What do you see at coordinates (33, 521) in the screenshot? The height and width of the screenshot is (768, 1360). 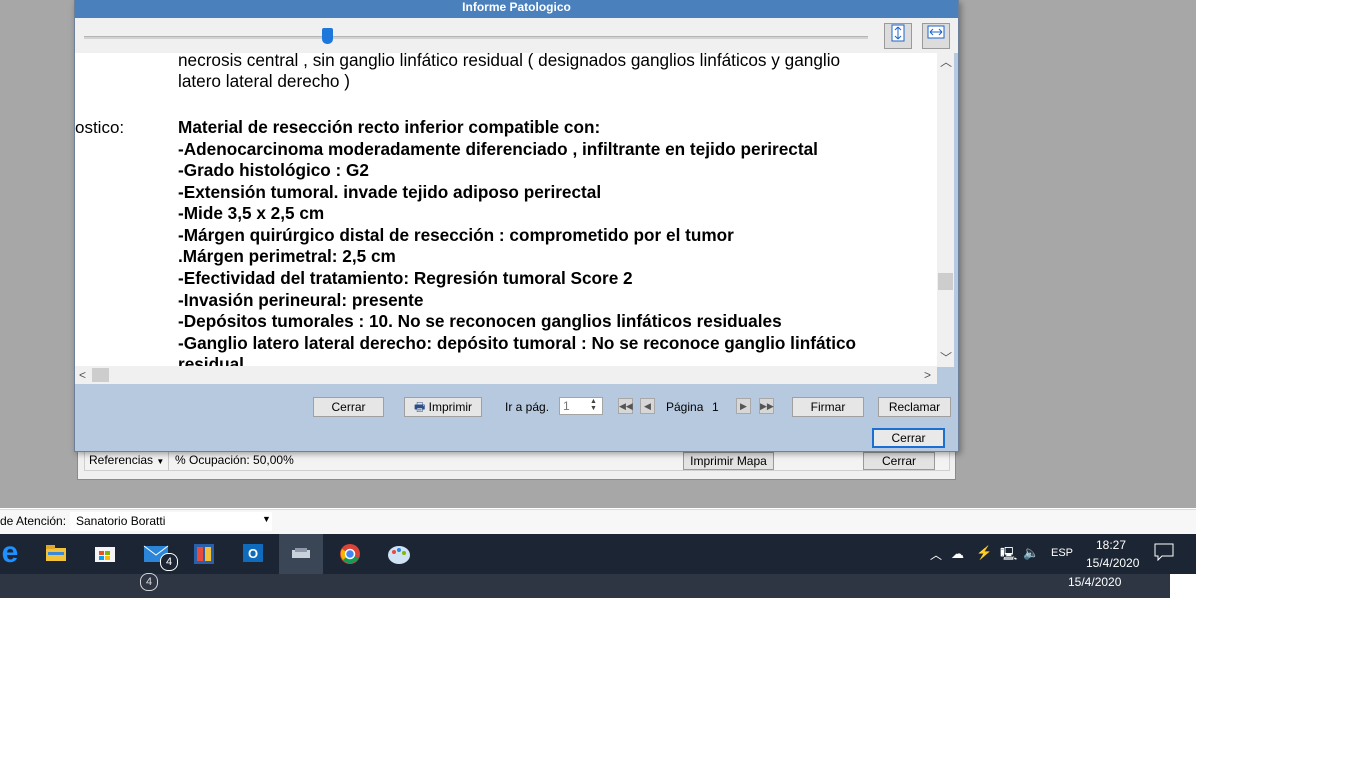 I see `location-label: de Atención:` at bounding box center [33, 521].